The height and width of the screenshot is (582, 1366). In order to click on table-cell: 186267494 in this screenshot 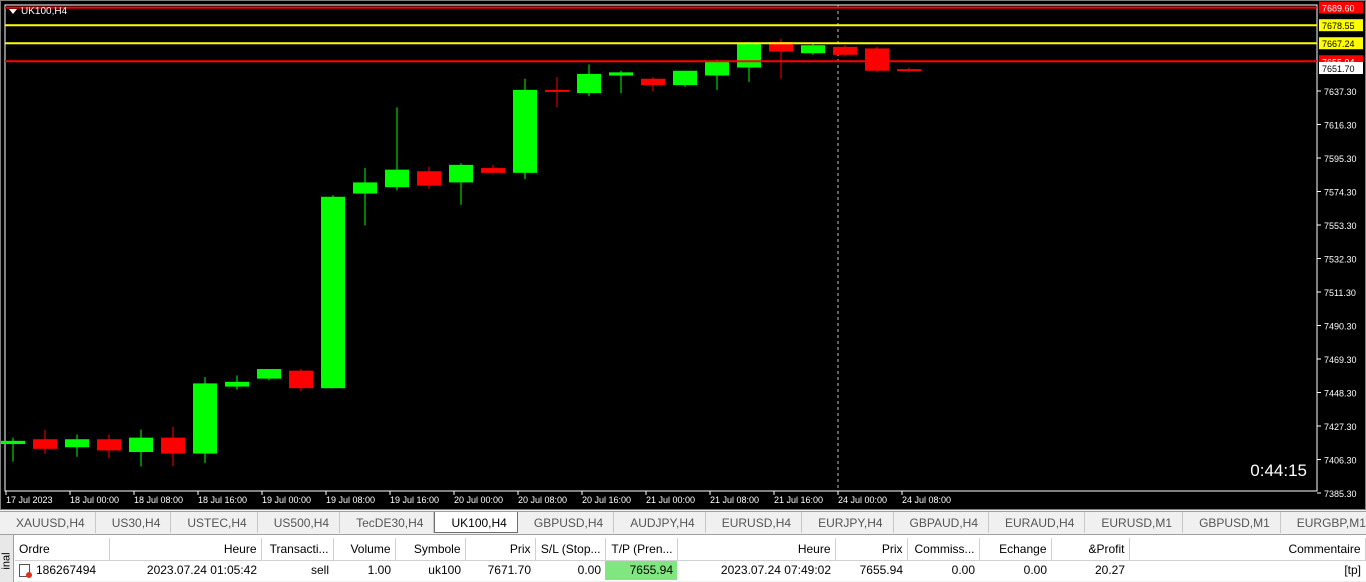, I will do `click(62, 570)`.